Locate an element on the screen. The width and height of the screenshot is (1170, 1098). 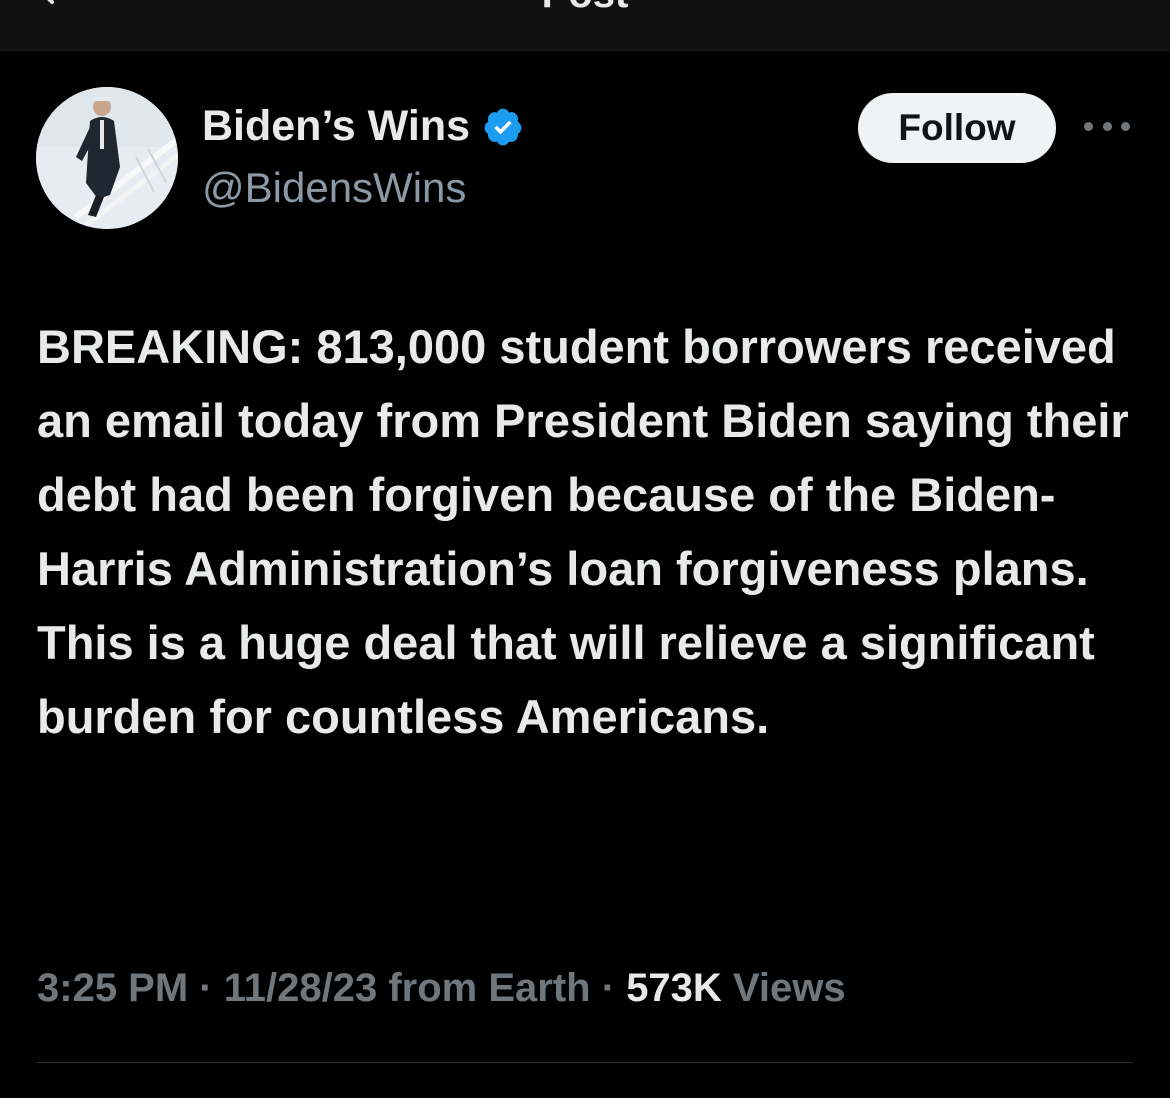
display-name: Biden’s Wins is located at coordinates (363, 126).